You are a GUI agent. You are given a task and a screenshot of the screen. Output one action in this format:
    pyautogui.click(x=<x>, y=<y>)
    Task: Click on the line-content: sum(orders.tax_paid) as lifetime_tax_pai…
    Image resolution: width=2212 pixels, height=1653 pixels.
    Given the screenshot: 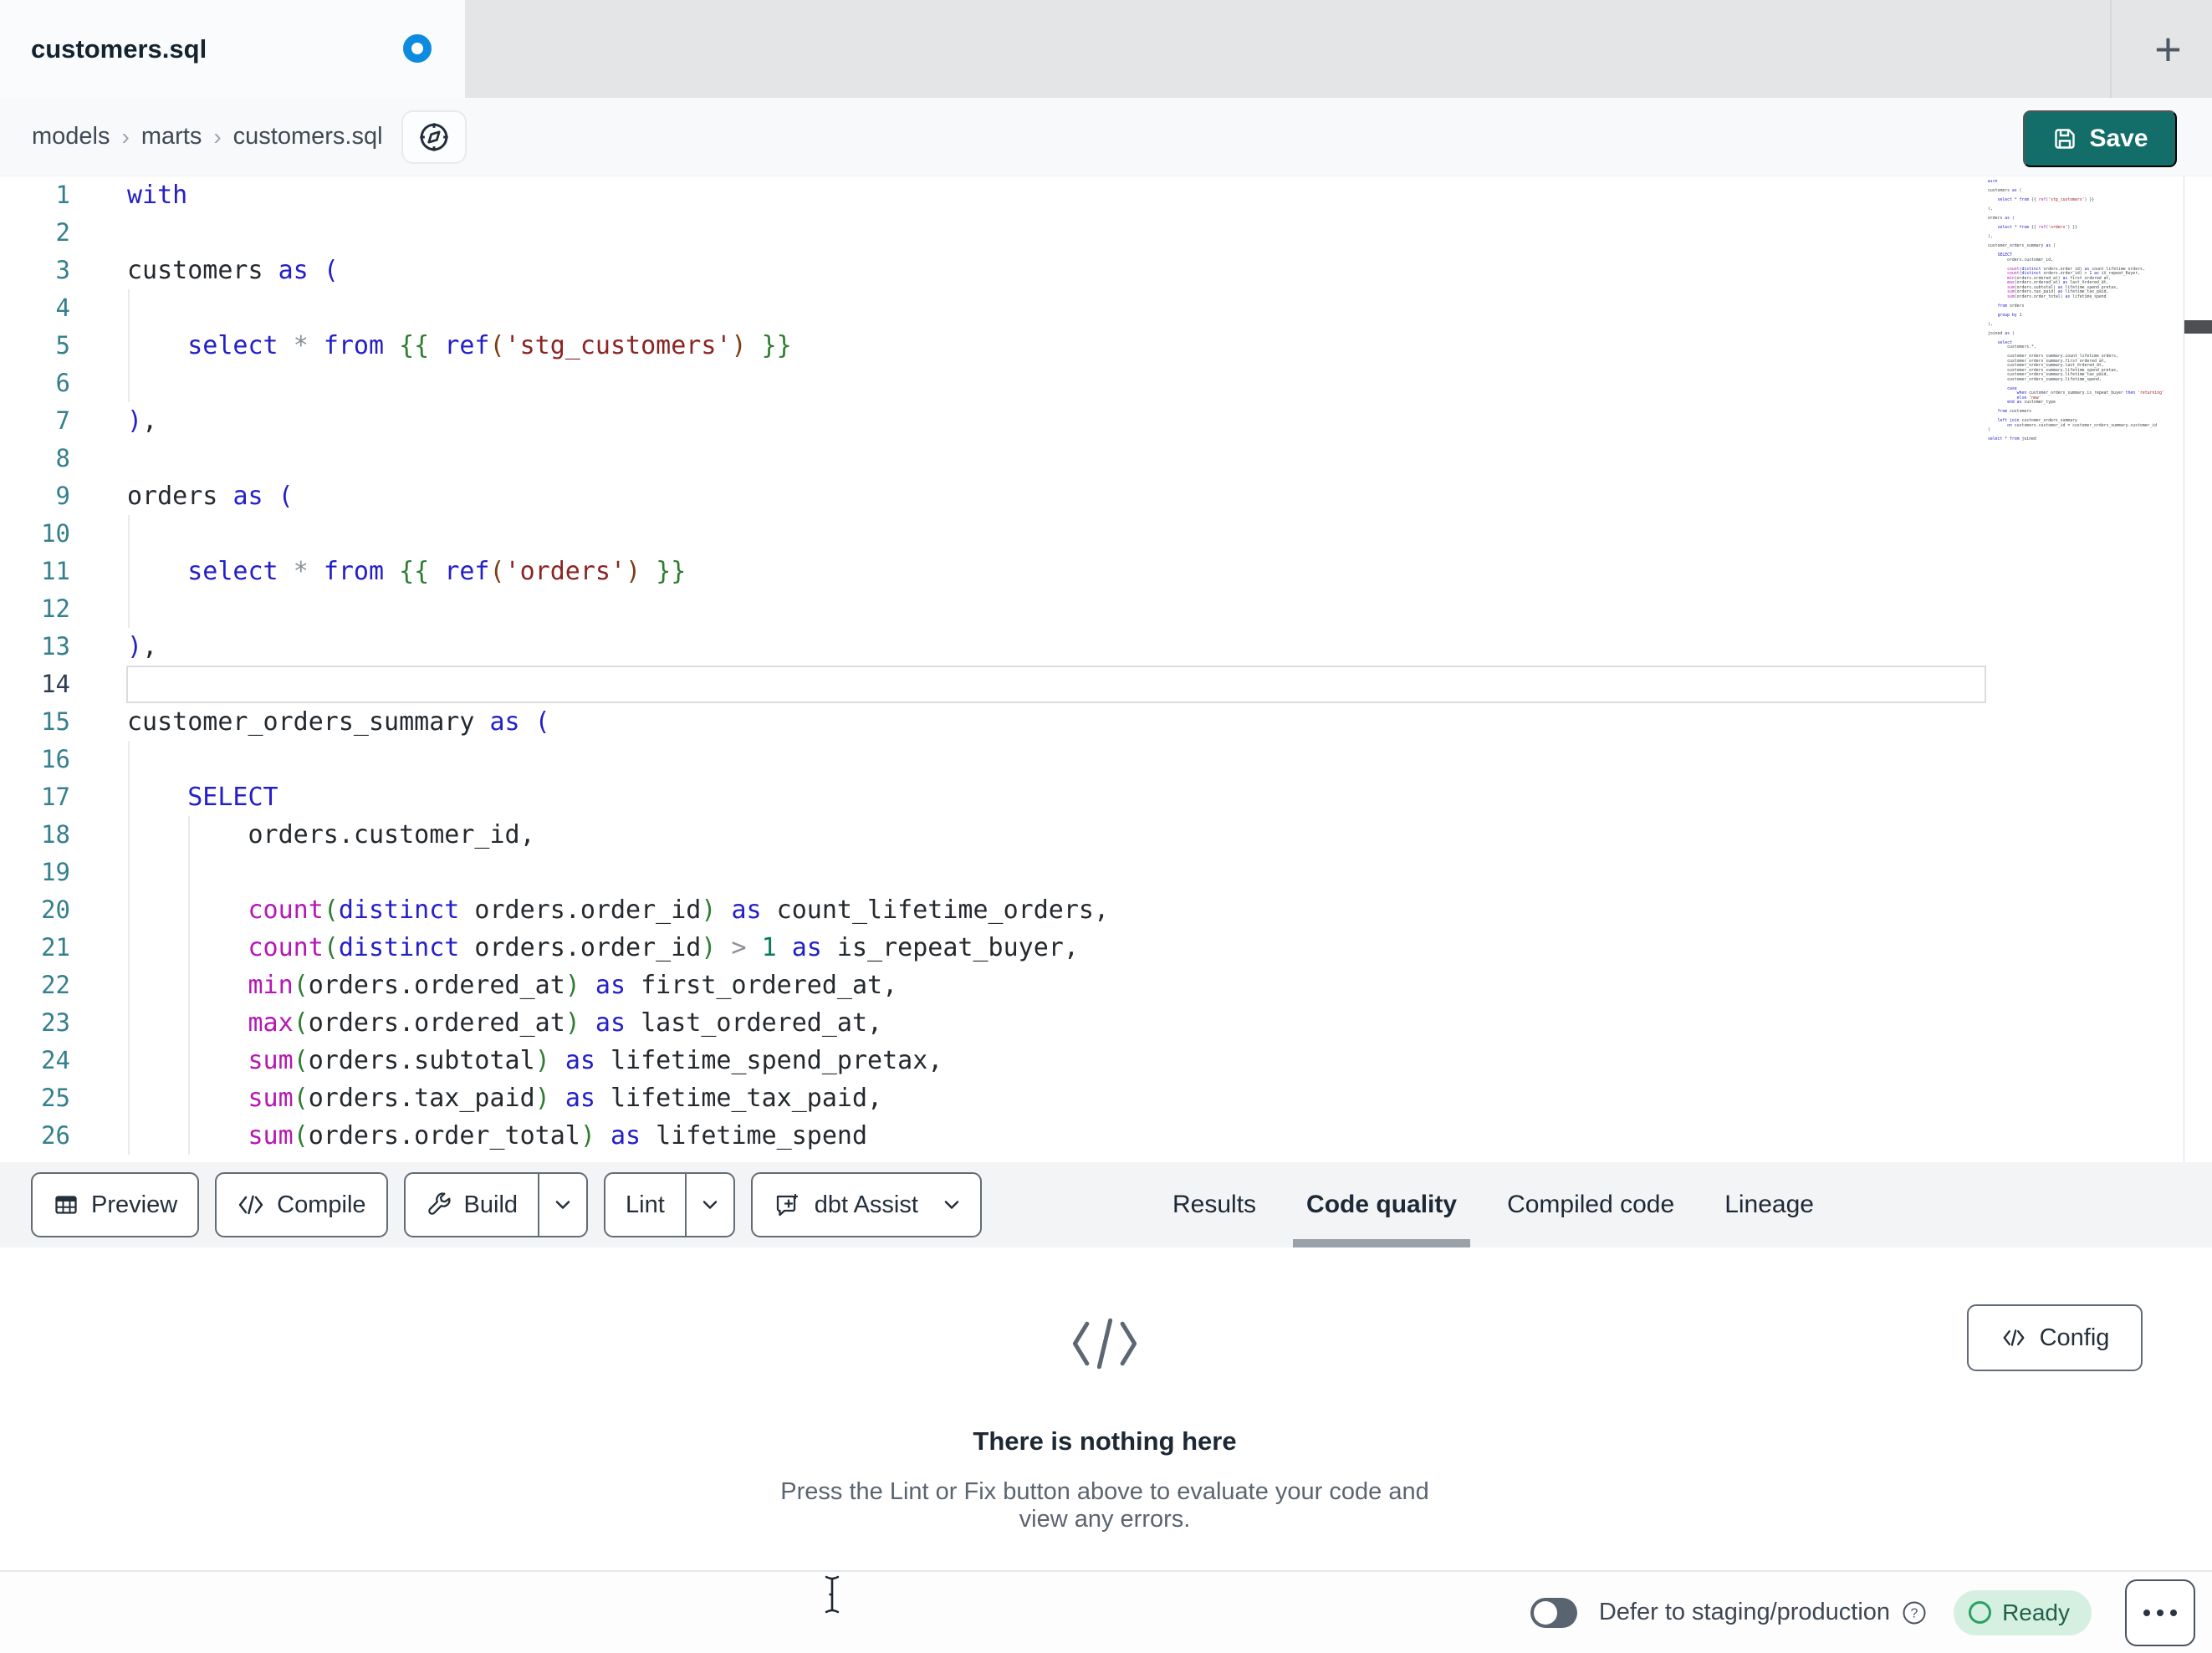 What is the action you would take?
    pyautogui.click(x=566, y=1098)
    